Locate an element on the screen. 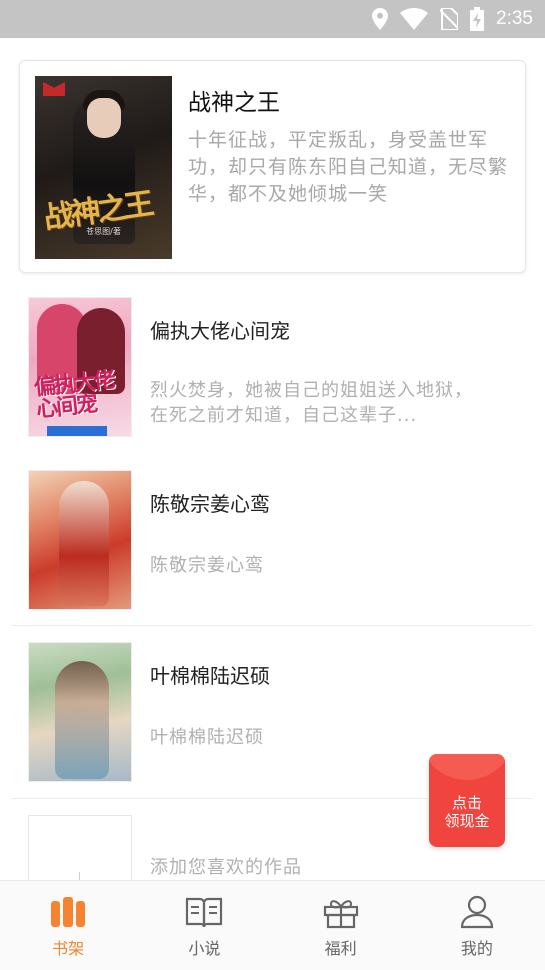  red-packet-flap is located at coordinates (467, 767).